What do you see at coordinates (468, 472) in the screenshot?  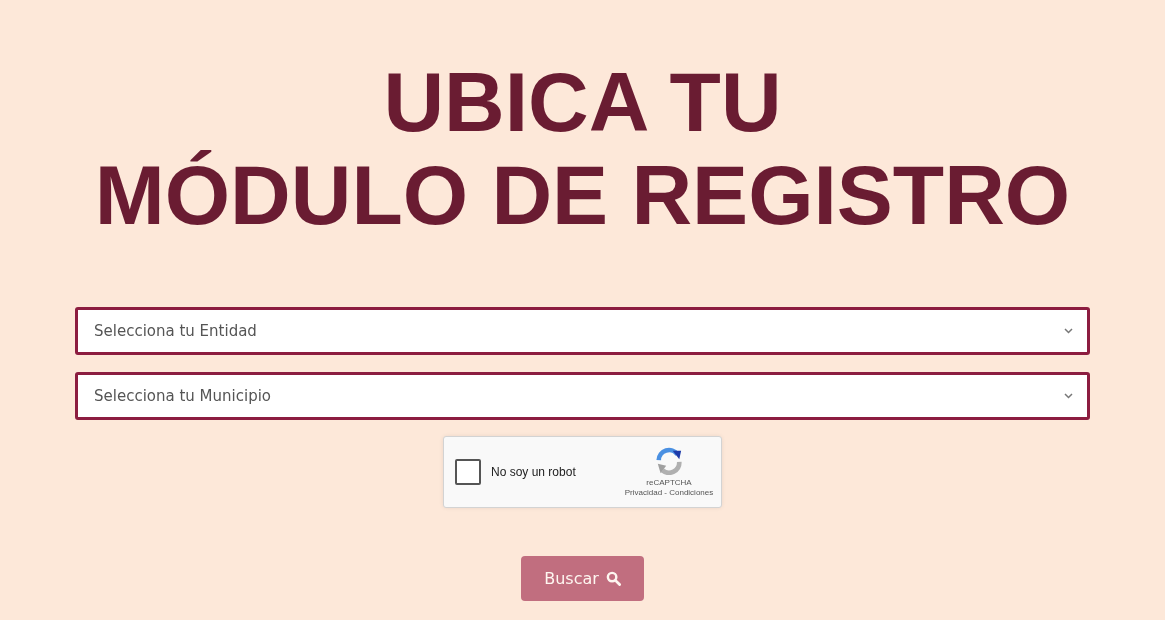 I see `captcha-checkbox` at bounding box center [468, 472].